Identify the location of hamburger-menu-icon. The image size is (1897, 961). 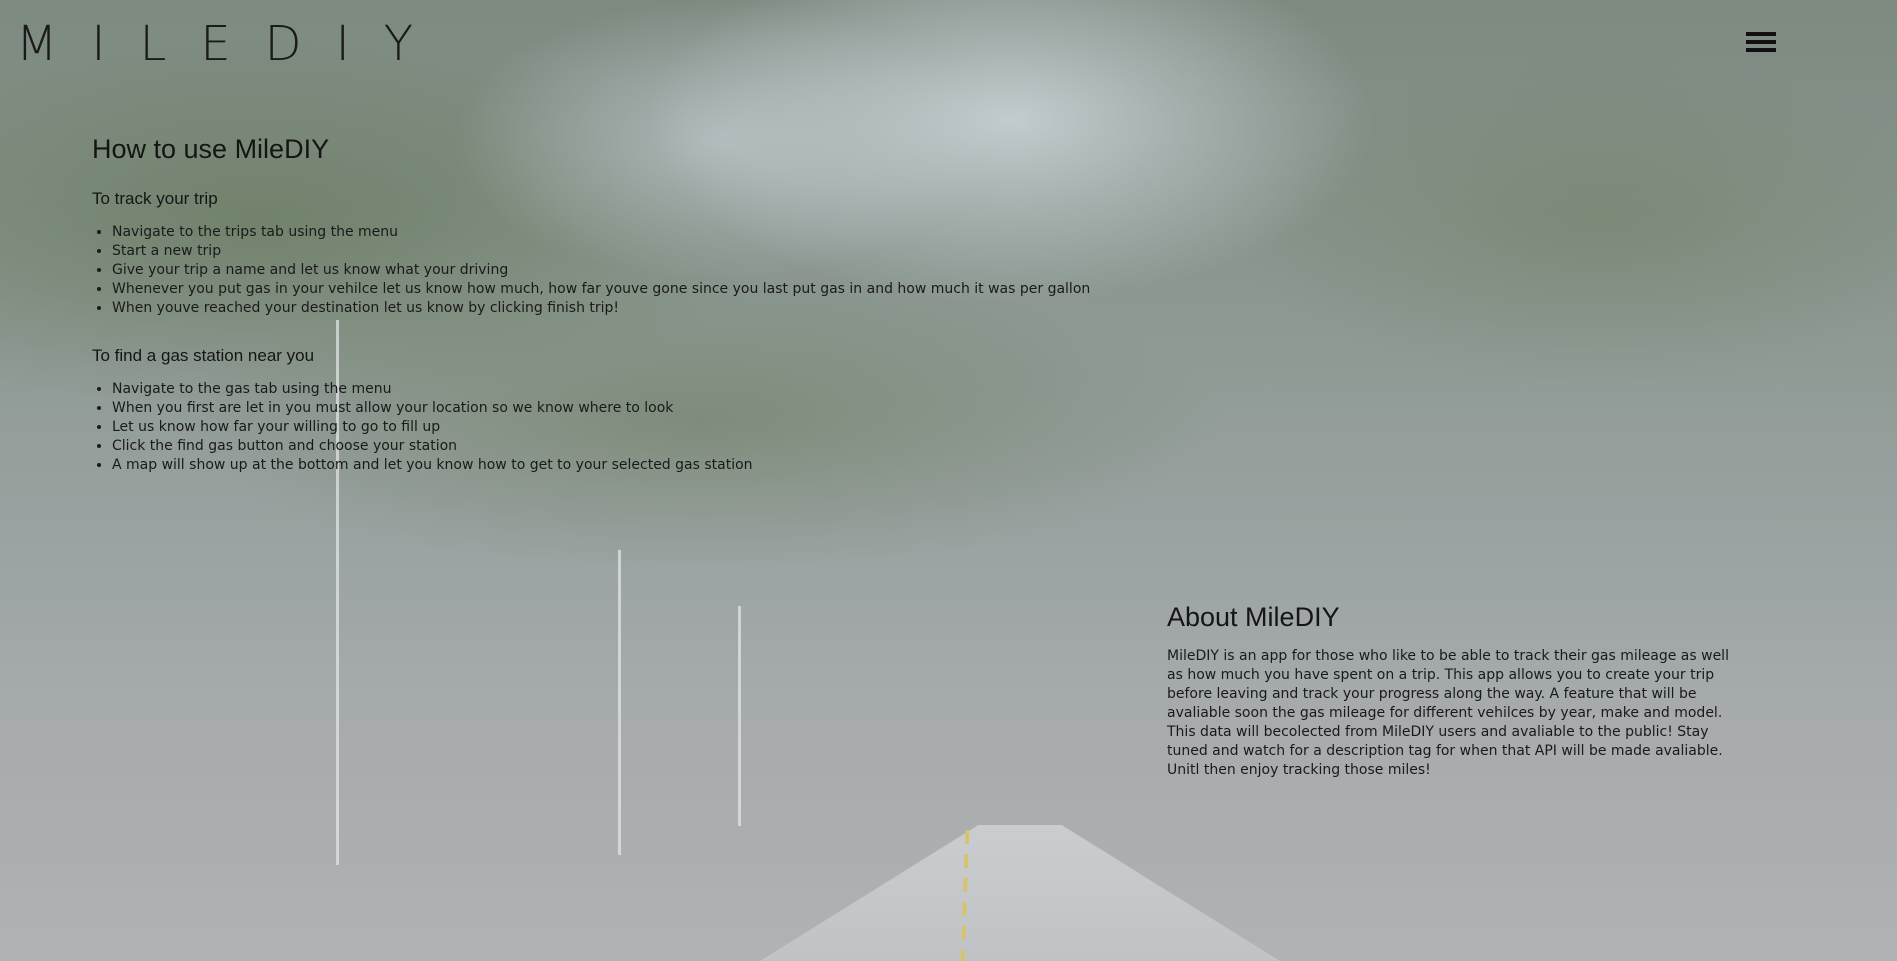
(1761, 43).